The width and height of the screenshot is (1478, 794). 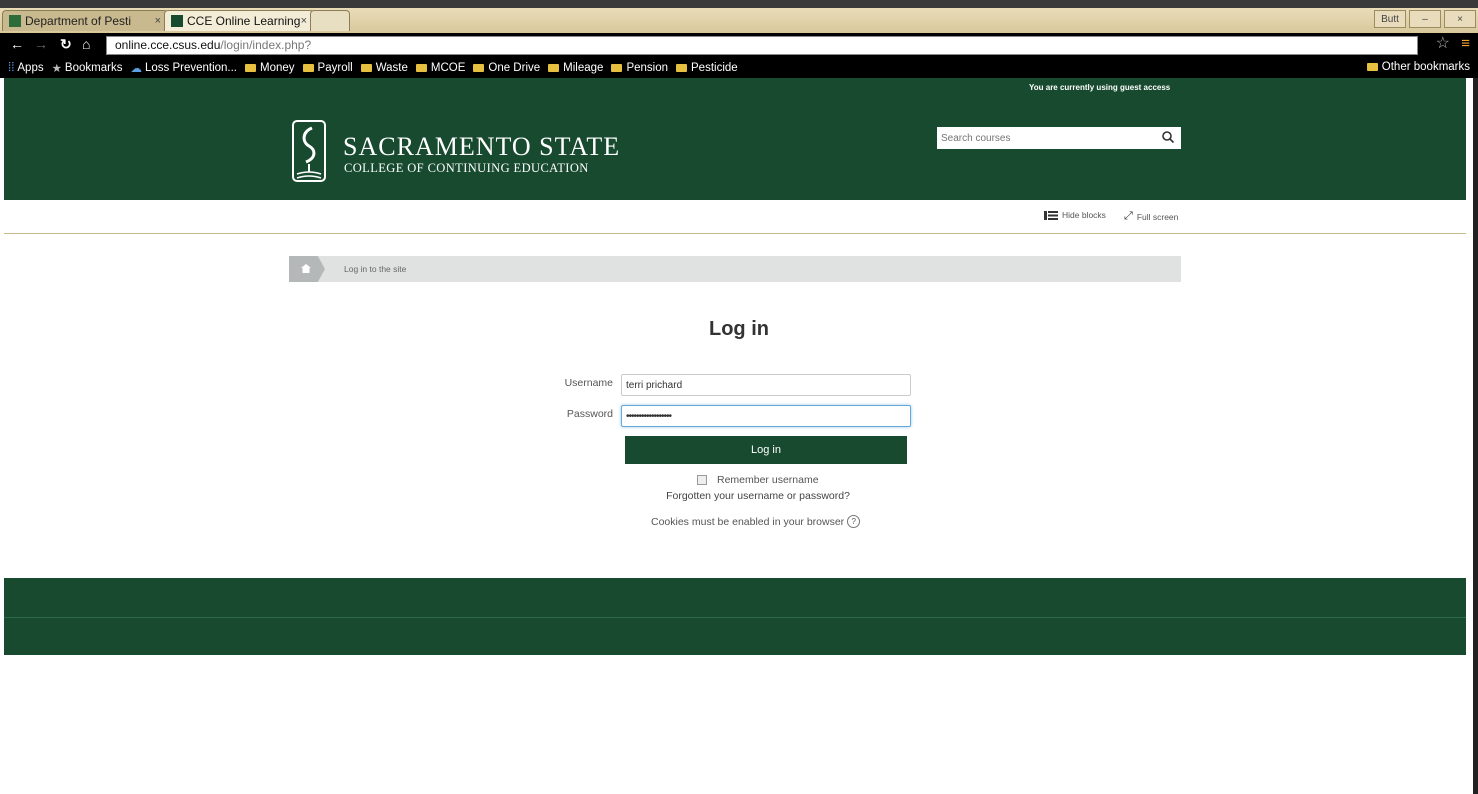 What do you see at coordinates (735, 269) in the screenshot?
I see `breadcrumb: Log in to the site` at bounding box center [735, 269].